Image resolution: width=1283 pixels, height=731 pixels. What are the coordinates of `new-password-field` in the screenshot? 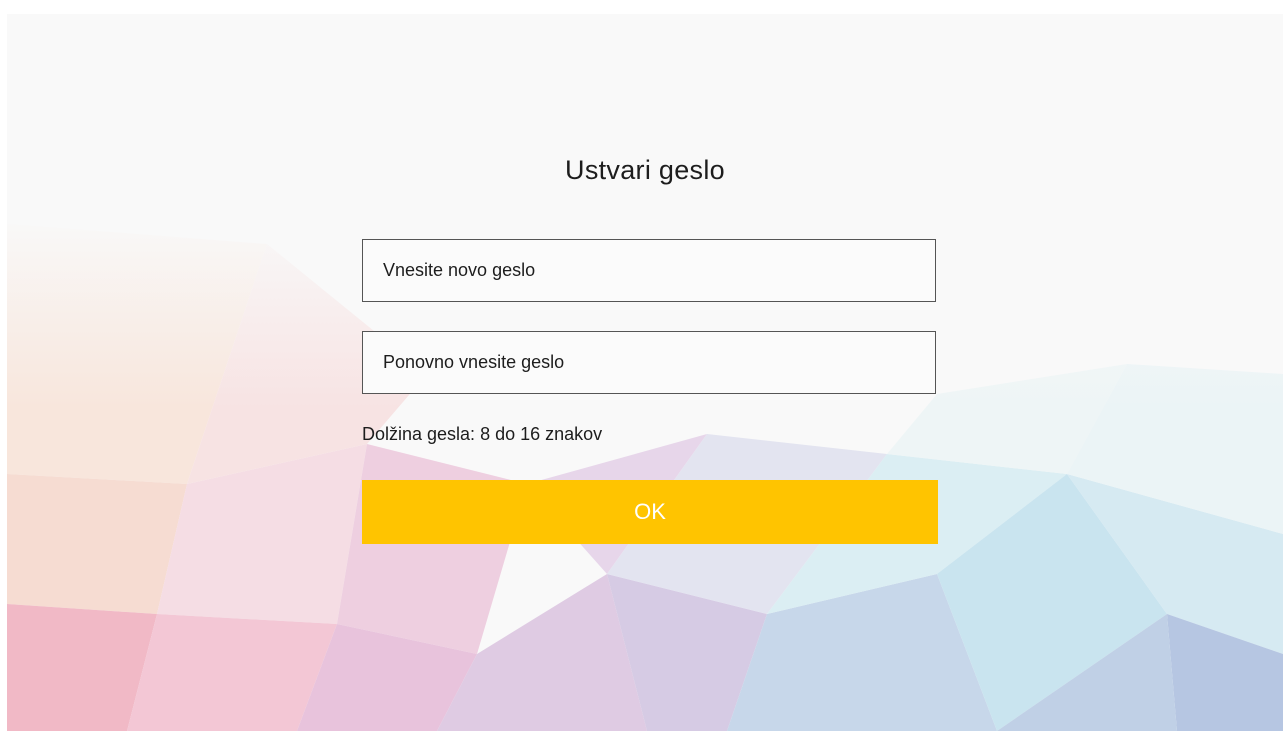 It's located at (649, 270).